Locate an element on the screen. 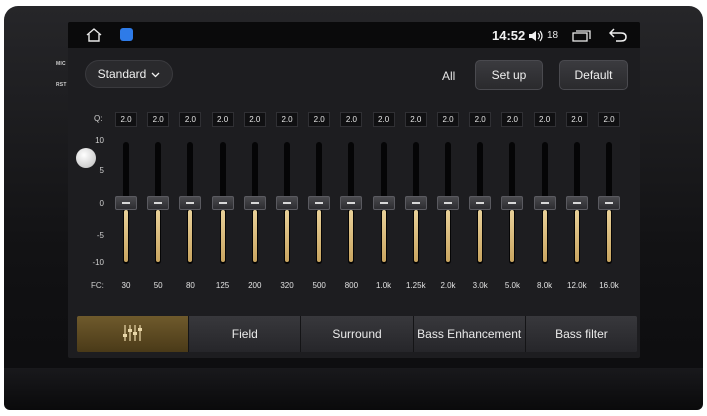 Image resolution: width=707 pixels, height=416 pixels. preset-dropdown: Standard is located at coordinates (129, 74).